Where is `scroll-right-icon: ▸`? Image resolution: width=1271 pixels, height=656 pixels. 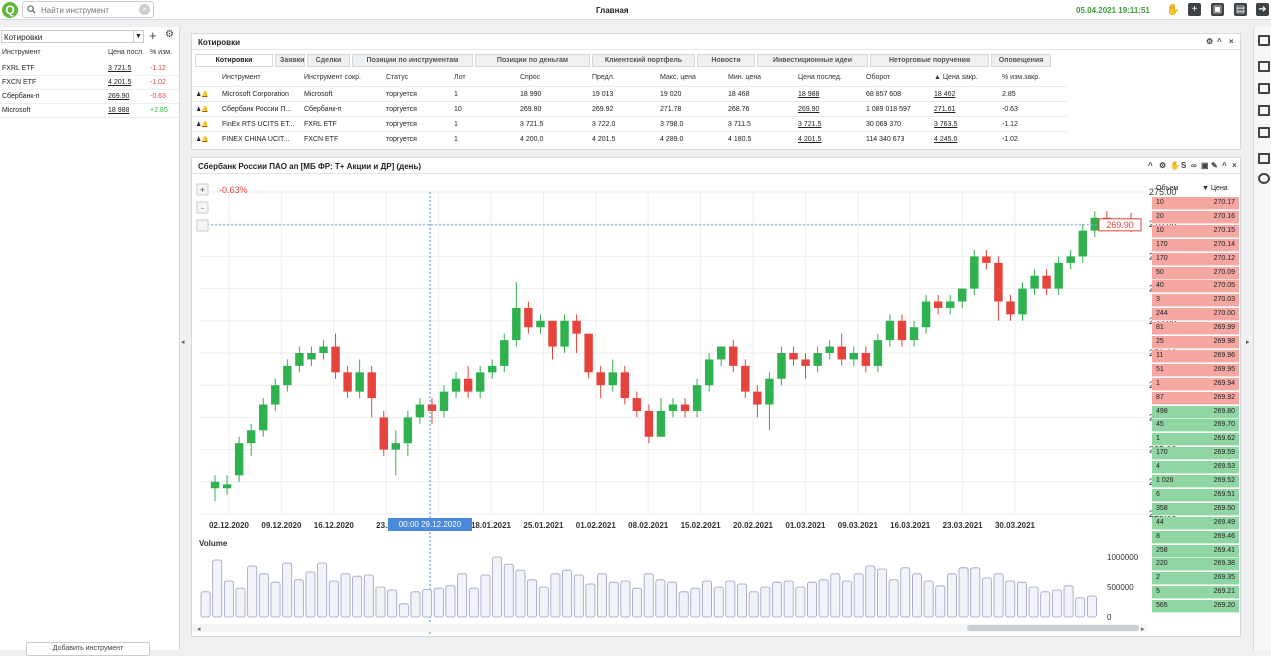
scroll-right-icon: ▸ is located at coordinates (1143, 629).